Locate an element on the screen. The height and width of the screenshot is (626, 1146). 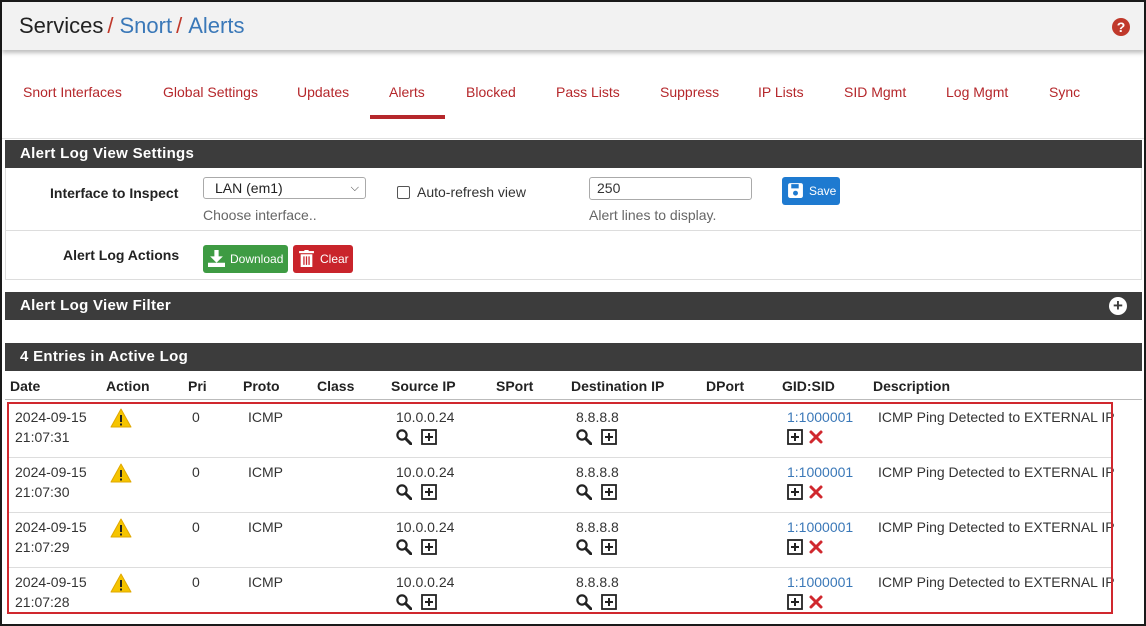
col-source-ip: Source IP is located at coordinates (423, 386).